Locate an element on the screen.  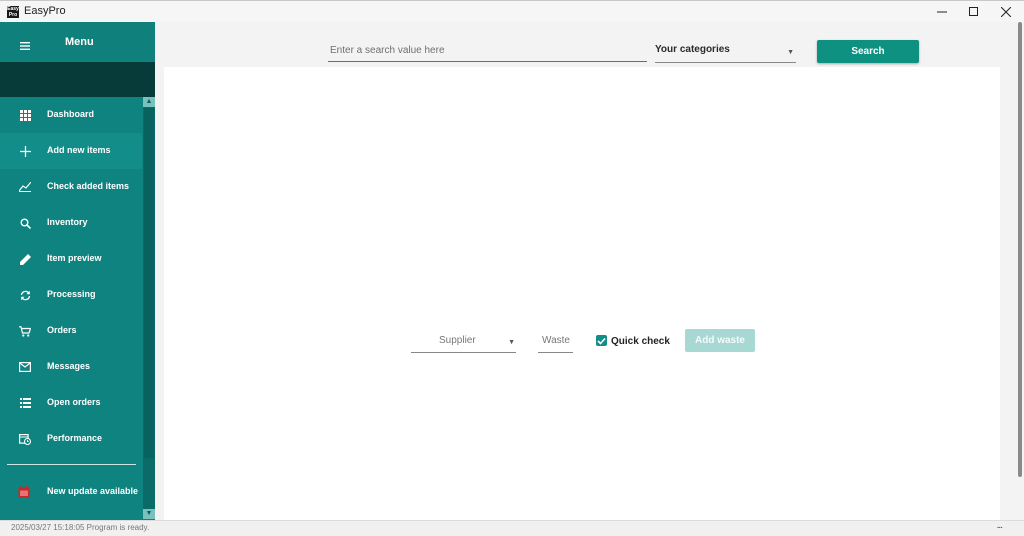
calendar-clock-icon is located at coordinates (25, 439).